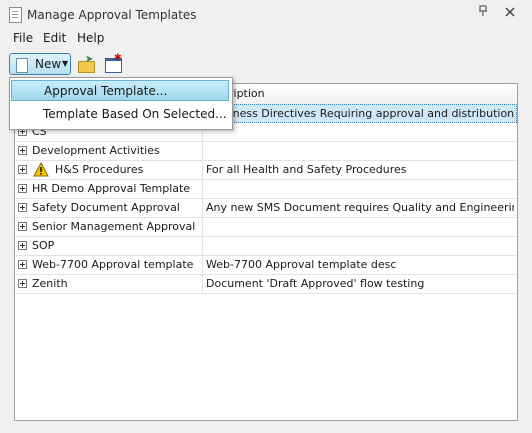 The width and height of the screenshot is (532, 433). What do you see at coordinates (266, 39) in the screenshot?
I see `menu-bar: File Edit Help` at bounding box center [266, 39].